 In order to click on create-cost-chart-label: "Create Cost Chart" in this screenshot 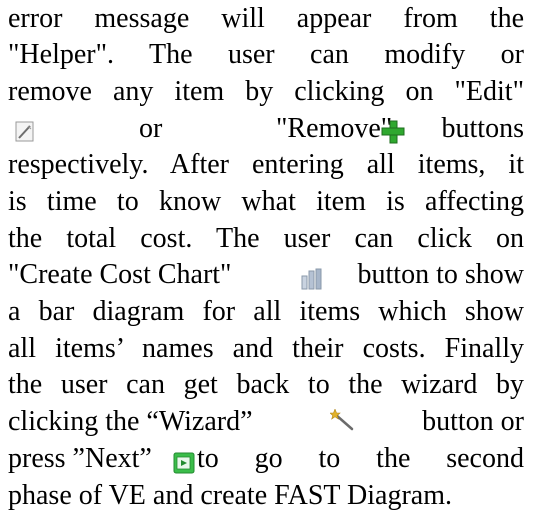, I will do `click(120, 274)`.